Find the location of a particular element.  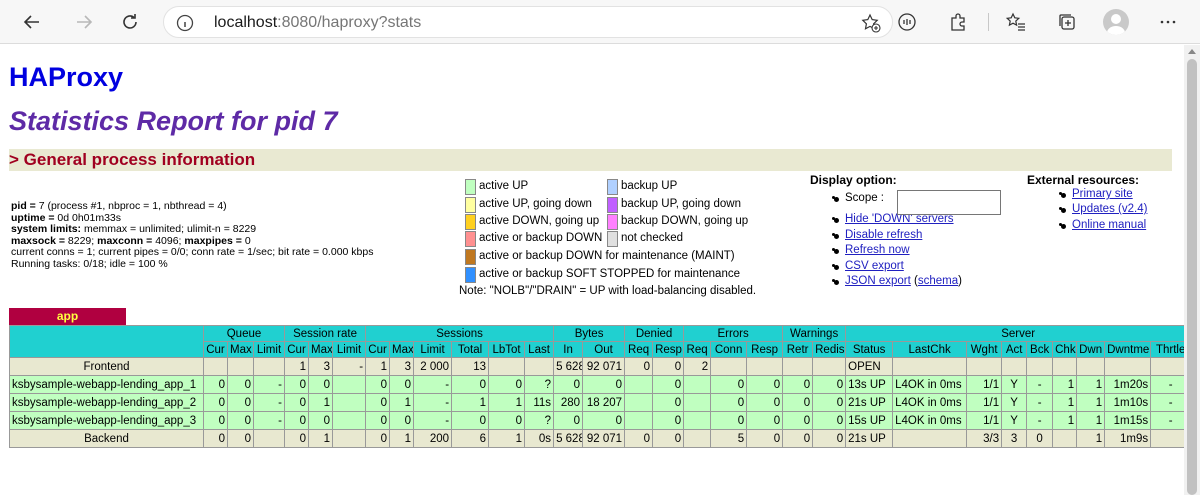

disable-refresh-link: Disable refresh is located at coordinates (883, 235).